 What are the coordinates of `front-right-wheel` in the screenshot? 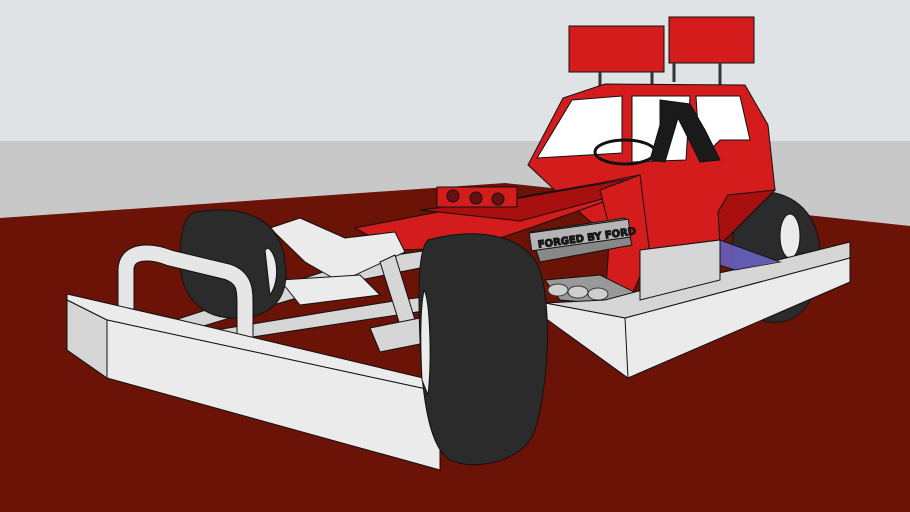 It's located at (483, 349).